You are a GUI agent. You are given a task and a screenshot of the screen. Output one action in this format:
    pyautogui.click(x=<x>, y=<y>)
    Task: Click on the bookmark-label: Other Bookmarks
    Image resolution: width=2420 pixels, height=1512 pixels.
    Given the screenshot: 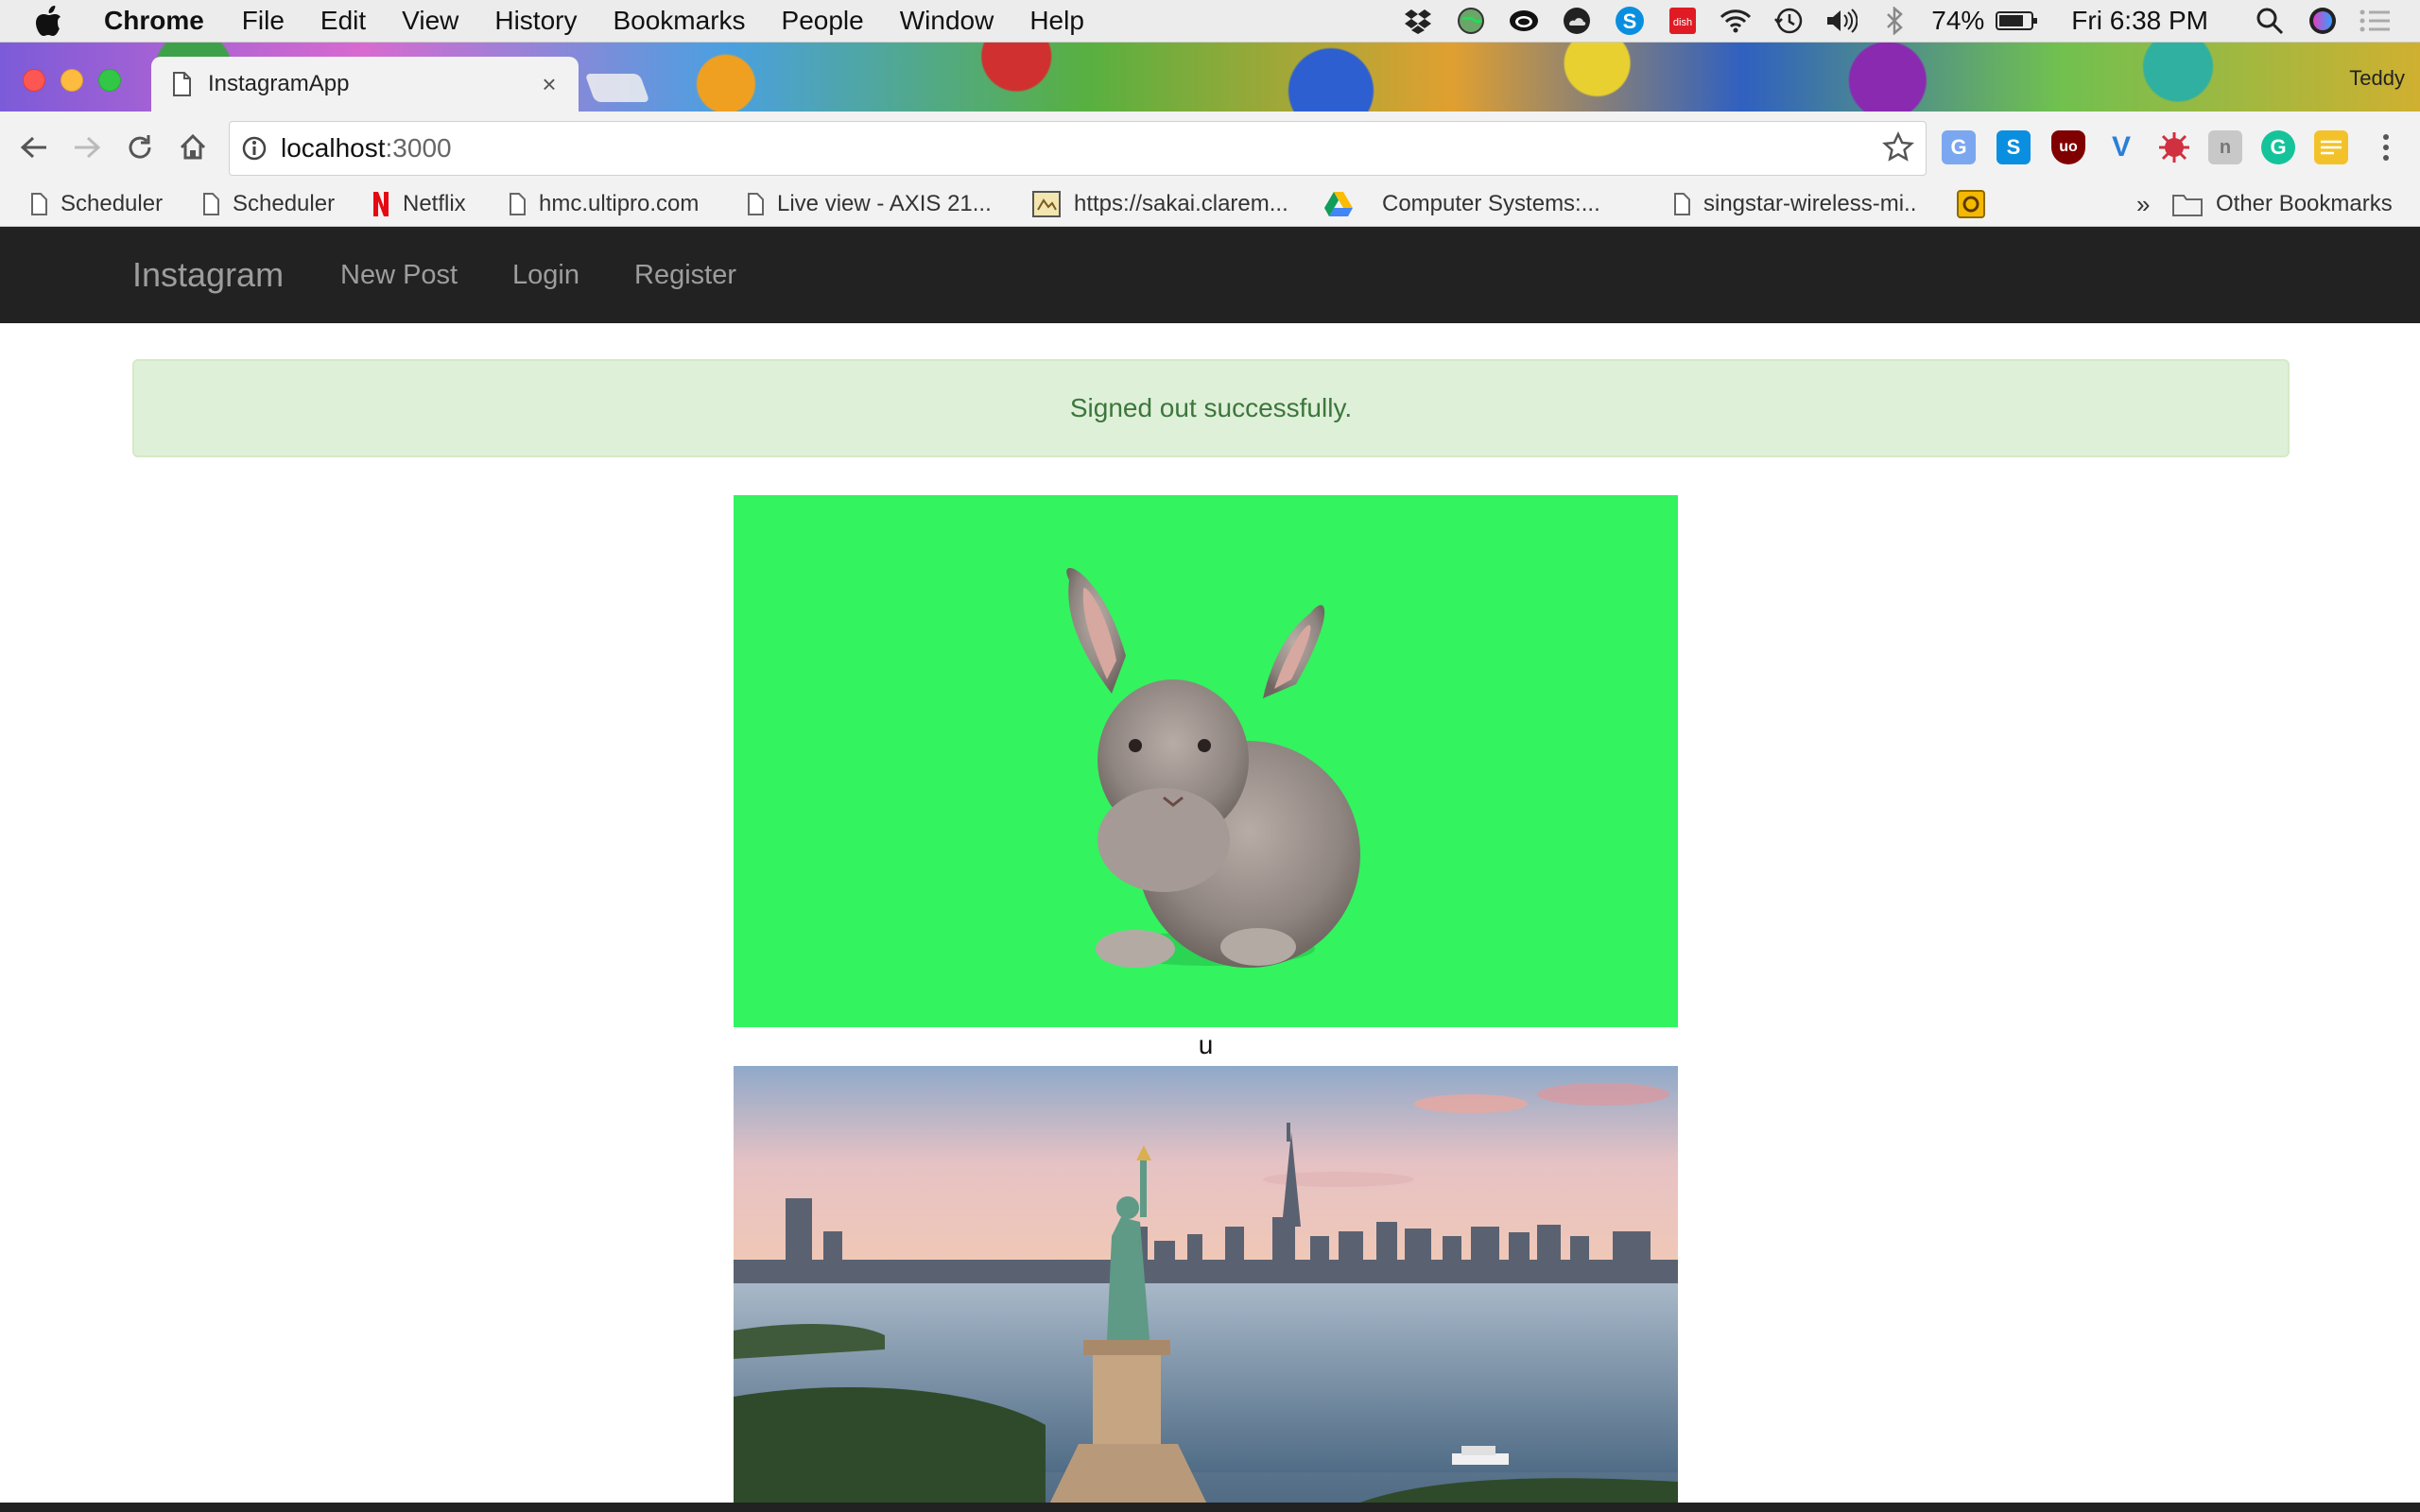 What is the action you would take?
    pyautogui.click(x=2304, y=203)
    